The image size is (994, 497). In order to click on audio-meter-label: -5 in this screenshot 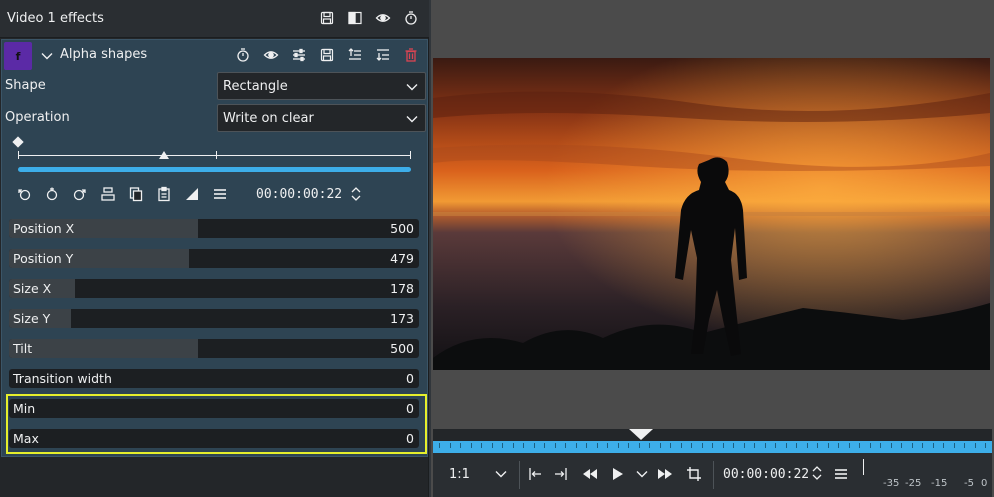, I will do `click(969, 483)`.